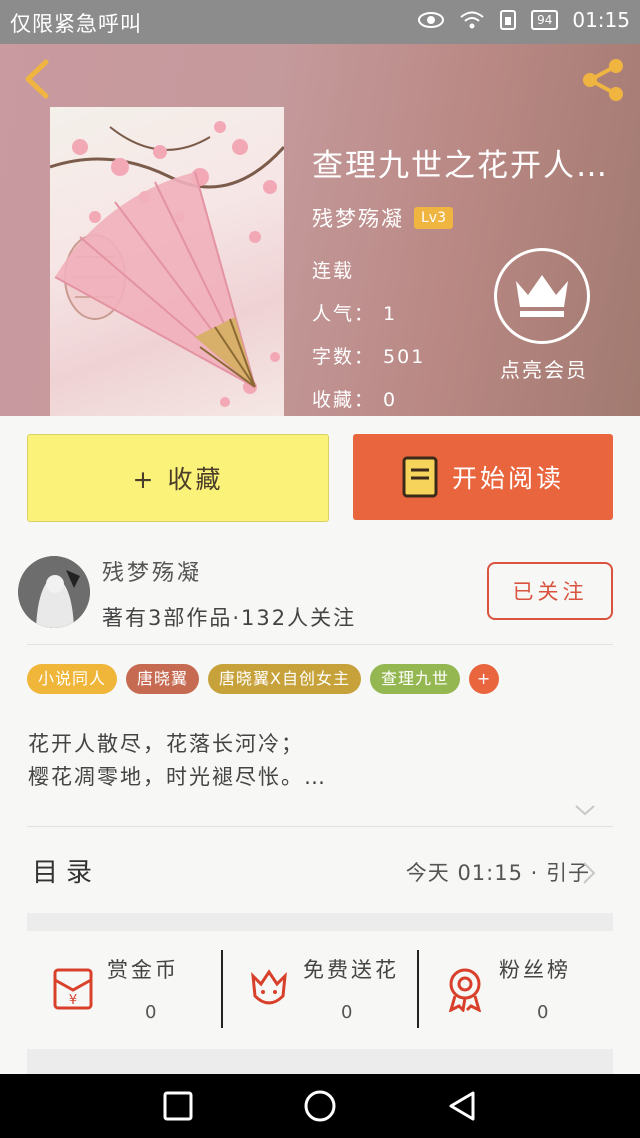  I want to click on fan-ranking-label: 粉丝榜, so click(535, 970).